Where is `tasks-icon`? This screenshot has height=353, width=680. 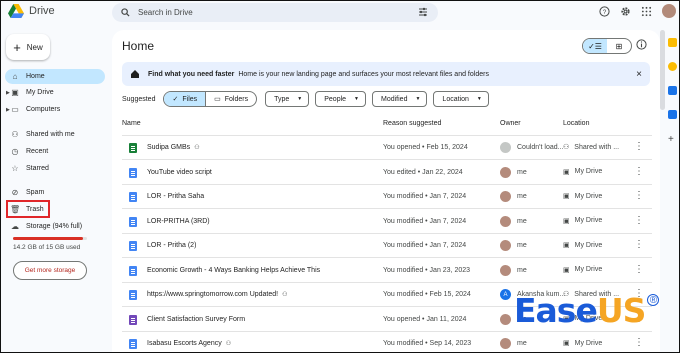 tasks-icon is located at coordinates (672, 90).